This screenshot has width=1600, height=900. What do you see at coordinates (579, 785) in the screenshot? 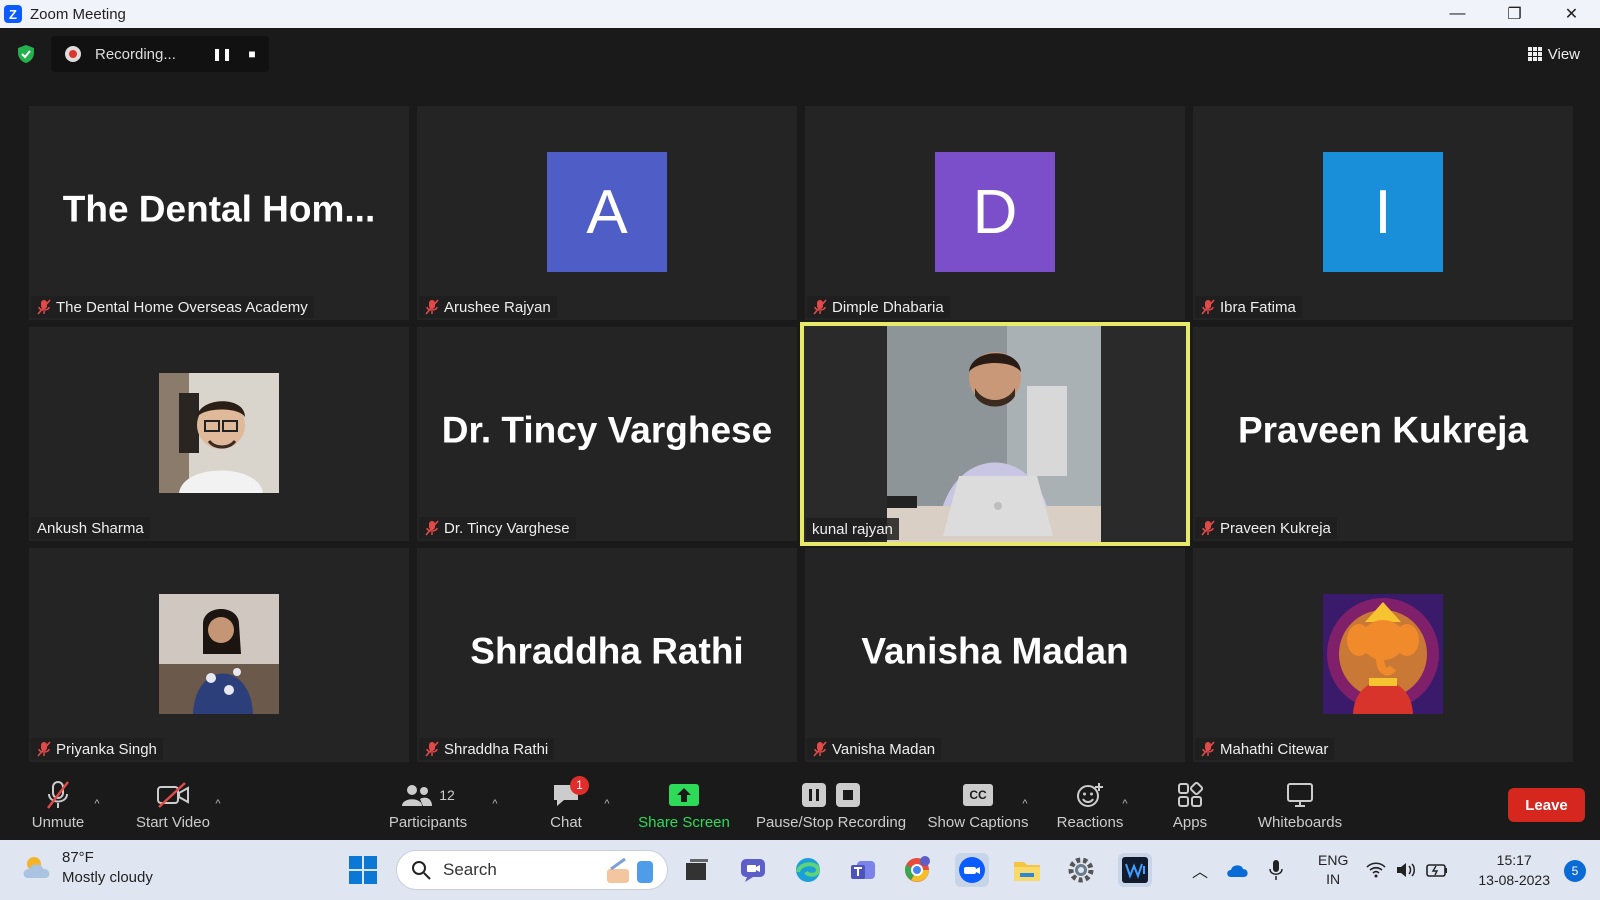
I see `chat-unread-badge: 1` at bounding box center [579, 785].